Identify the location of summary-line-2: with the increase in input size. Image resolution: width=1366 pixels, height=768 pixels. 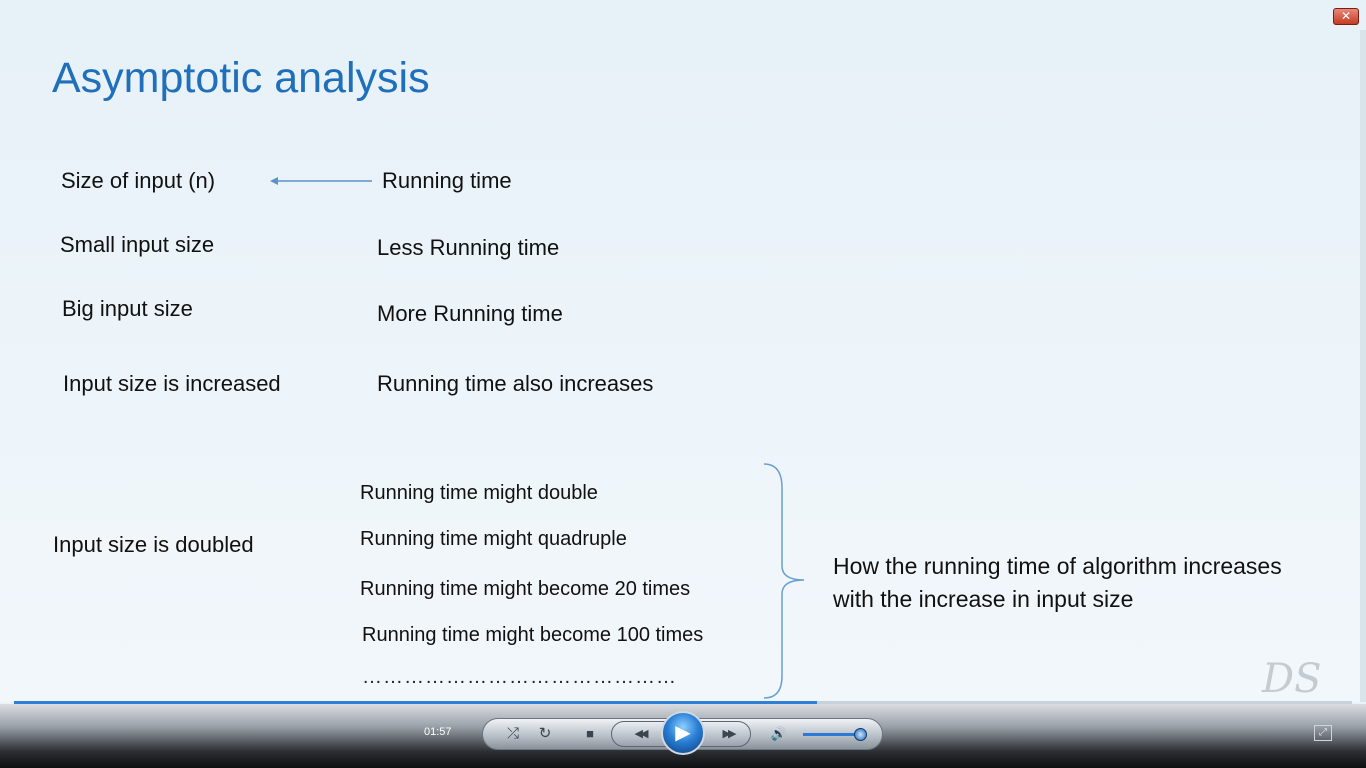
(983, 599).